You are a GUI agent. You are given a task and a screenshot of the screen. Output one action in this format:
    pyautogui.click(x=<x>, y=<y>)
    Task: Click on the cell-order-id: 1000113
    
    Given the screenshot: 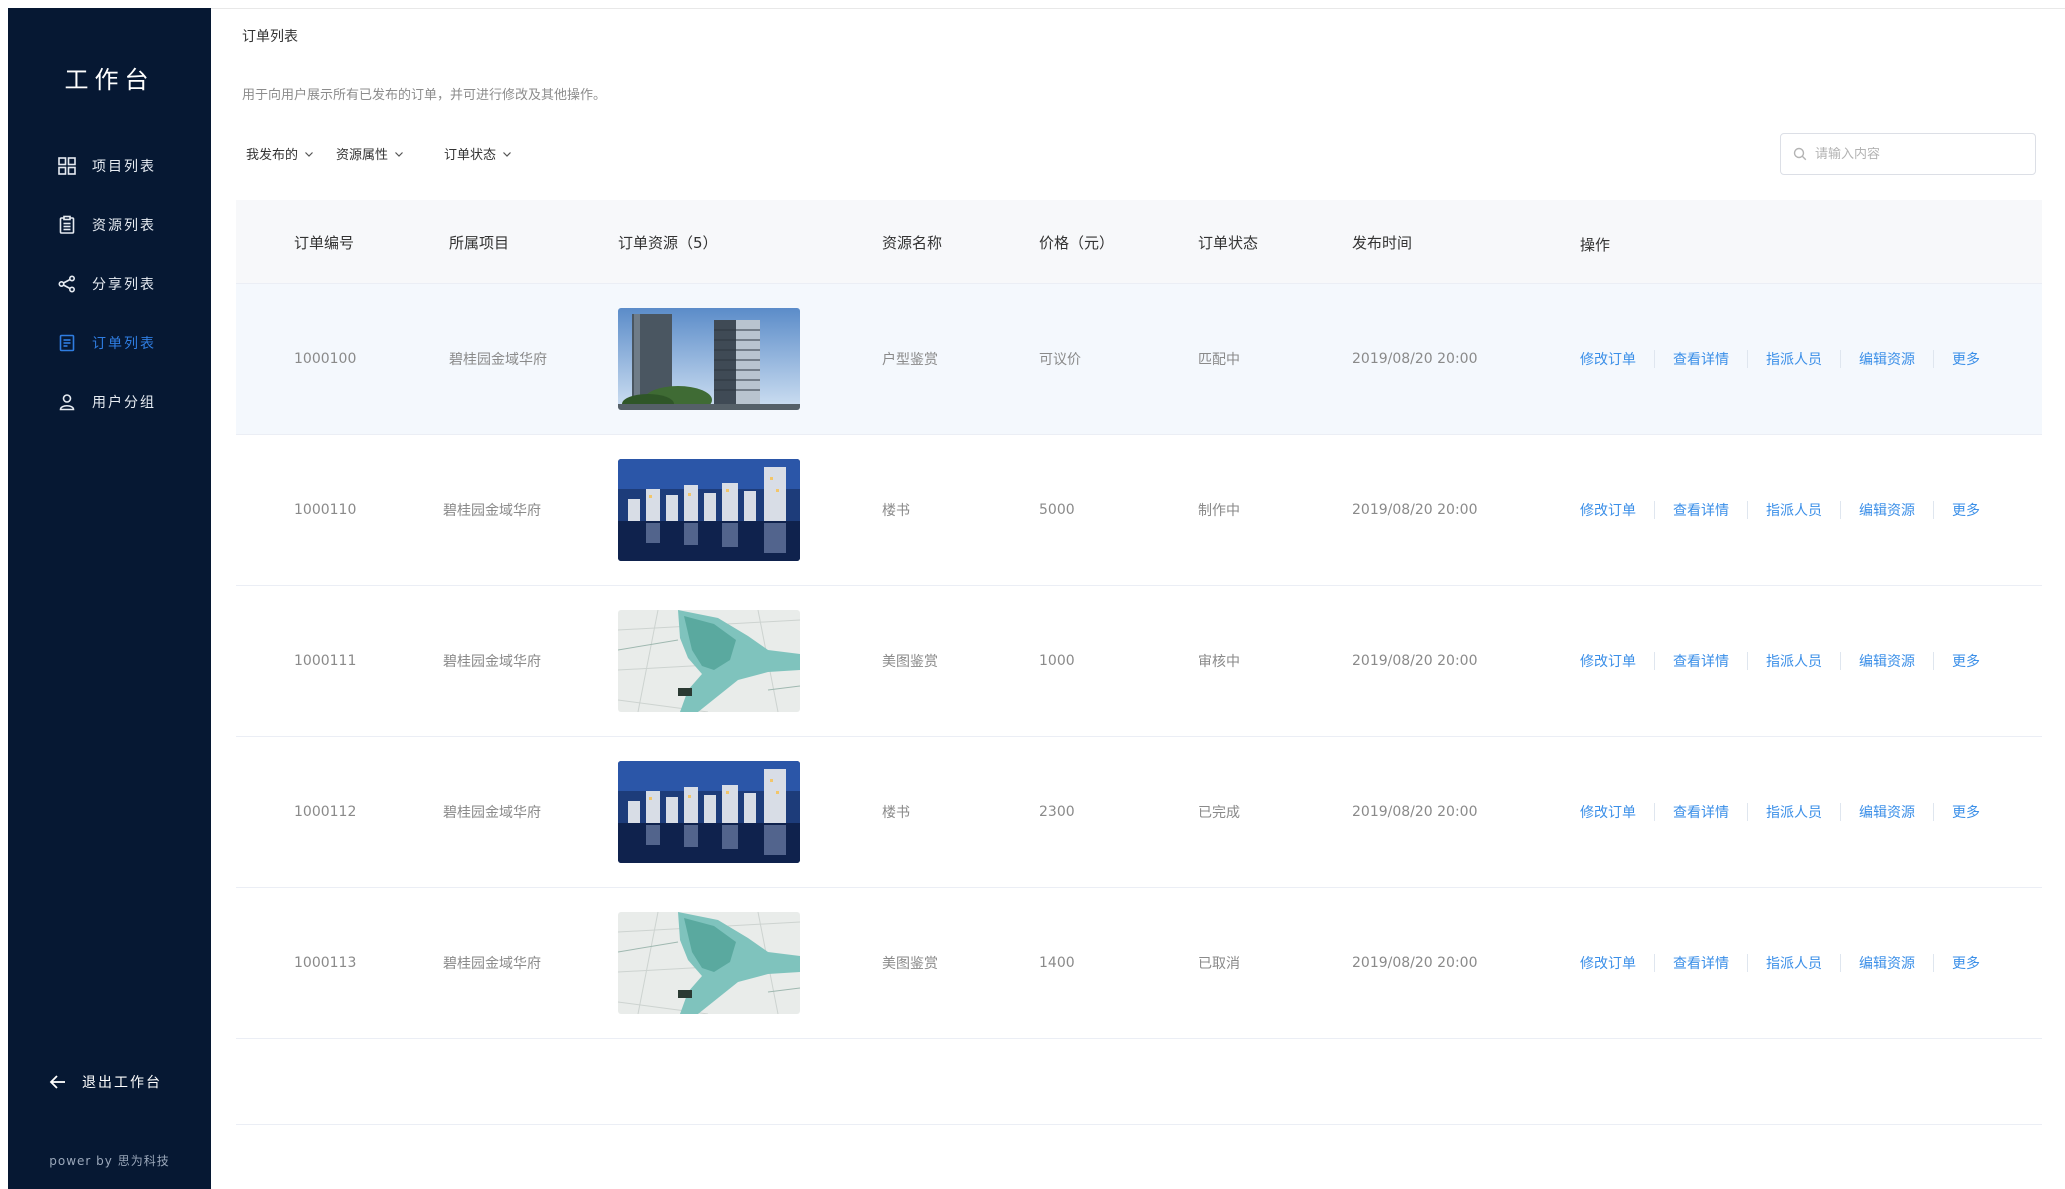 What is the action you would take?
    pyautogui.click(x=325, y=963)
    